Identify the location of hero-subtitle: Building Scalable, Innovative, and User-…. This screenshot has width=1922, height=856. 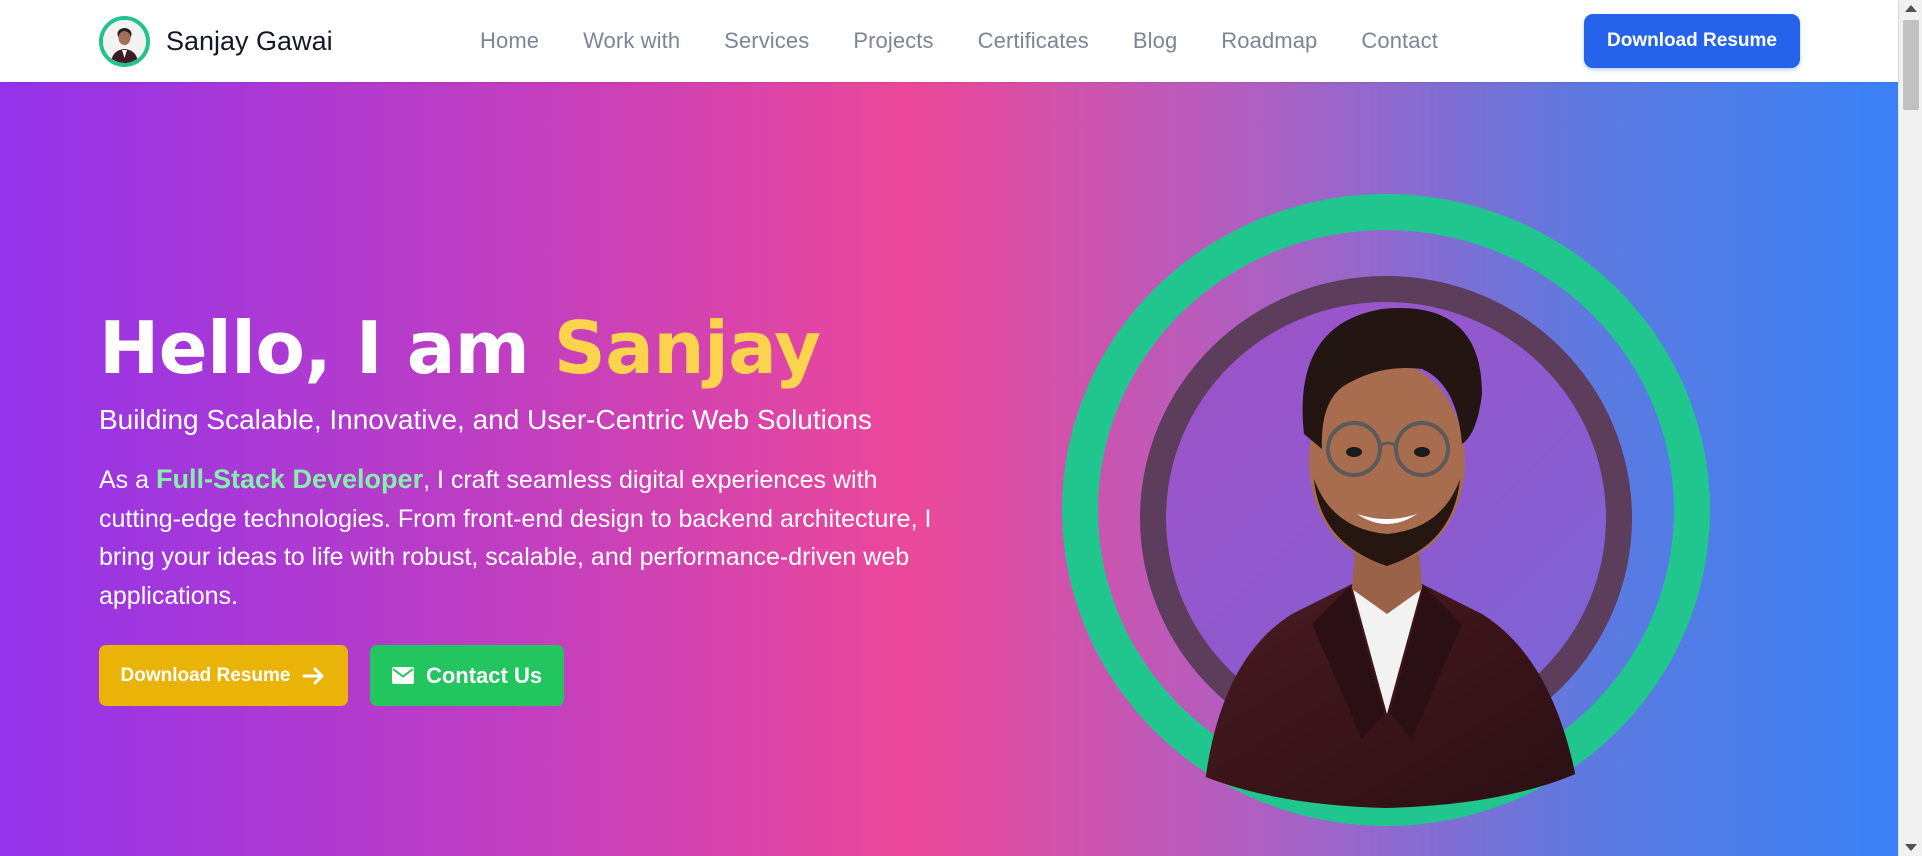
(486, 419).